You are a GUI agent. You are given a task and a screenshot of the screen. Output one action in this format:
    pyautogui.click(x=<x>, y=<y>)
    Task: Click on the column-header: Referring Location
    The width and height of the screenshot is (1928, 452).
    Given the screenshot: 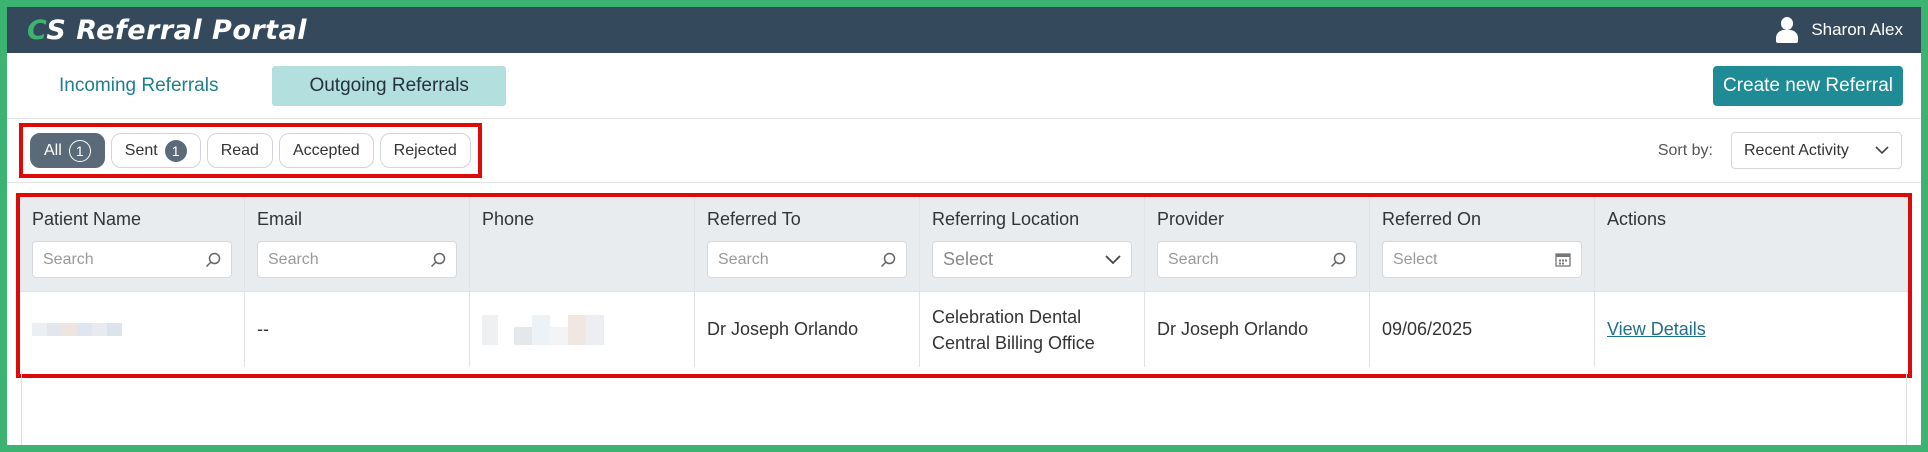 What is the action you would take?
    pyautogui.click(x=1006, y=219)
    